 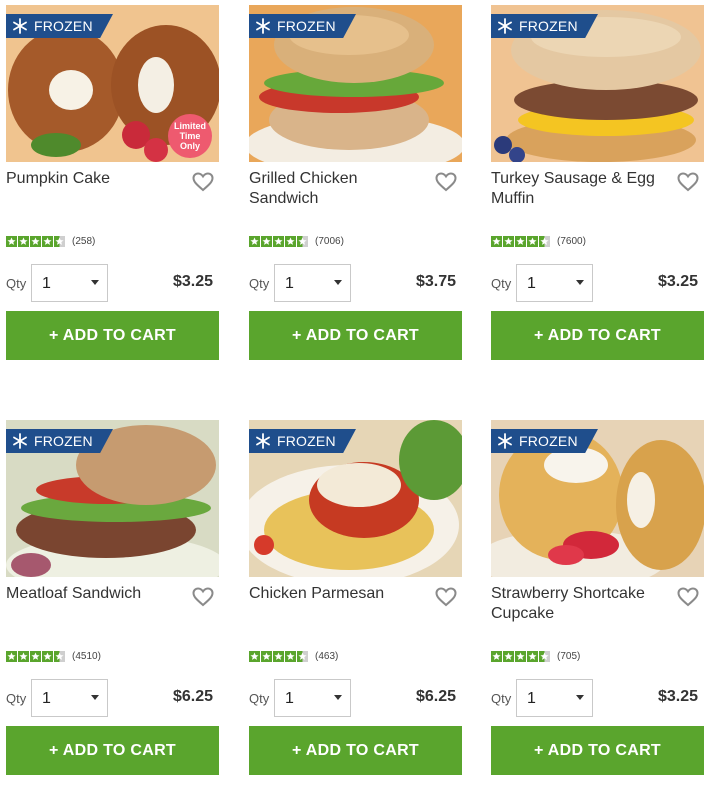 I want to click on review-count: (463), so click(x=326, y=656).